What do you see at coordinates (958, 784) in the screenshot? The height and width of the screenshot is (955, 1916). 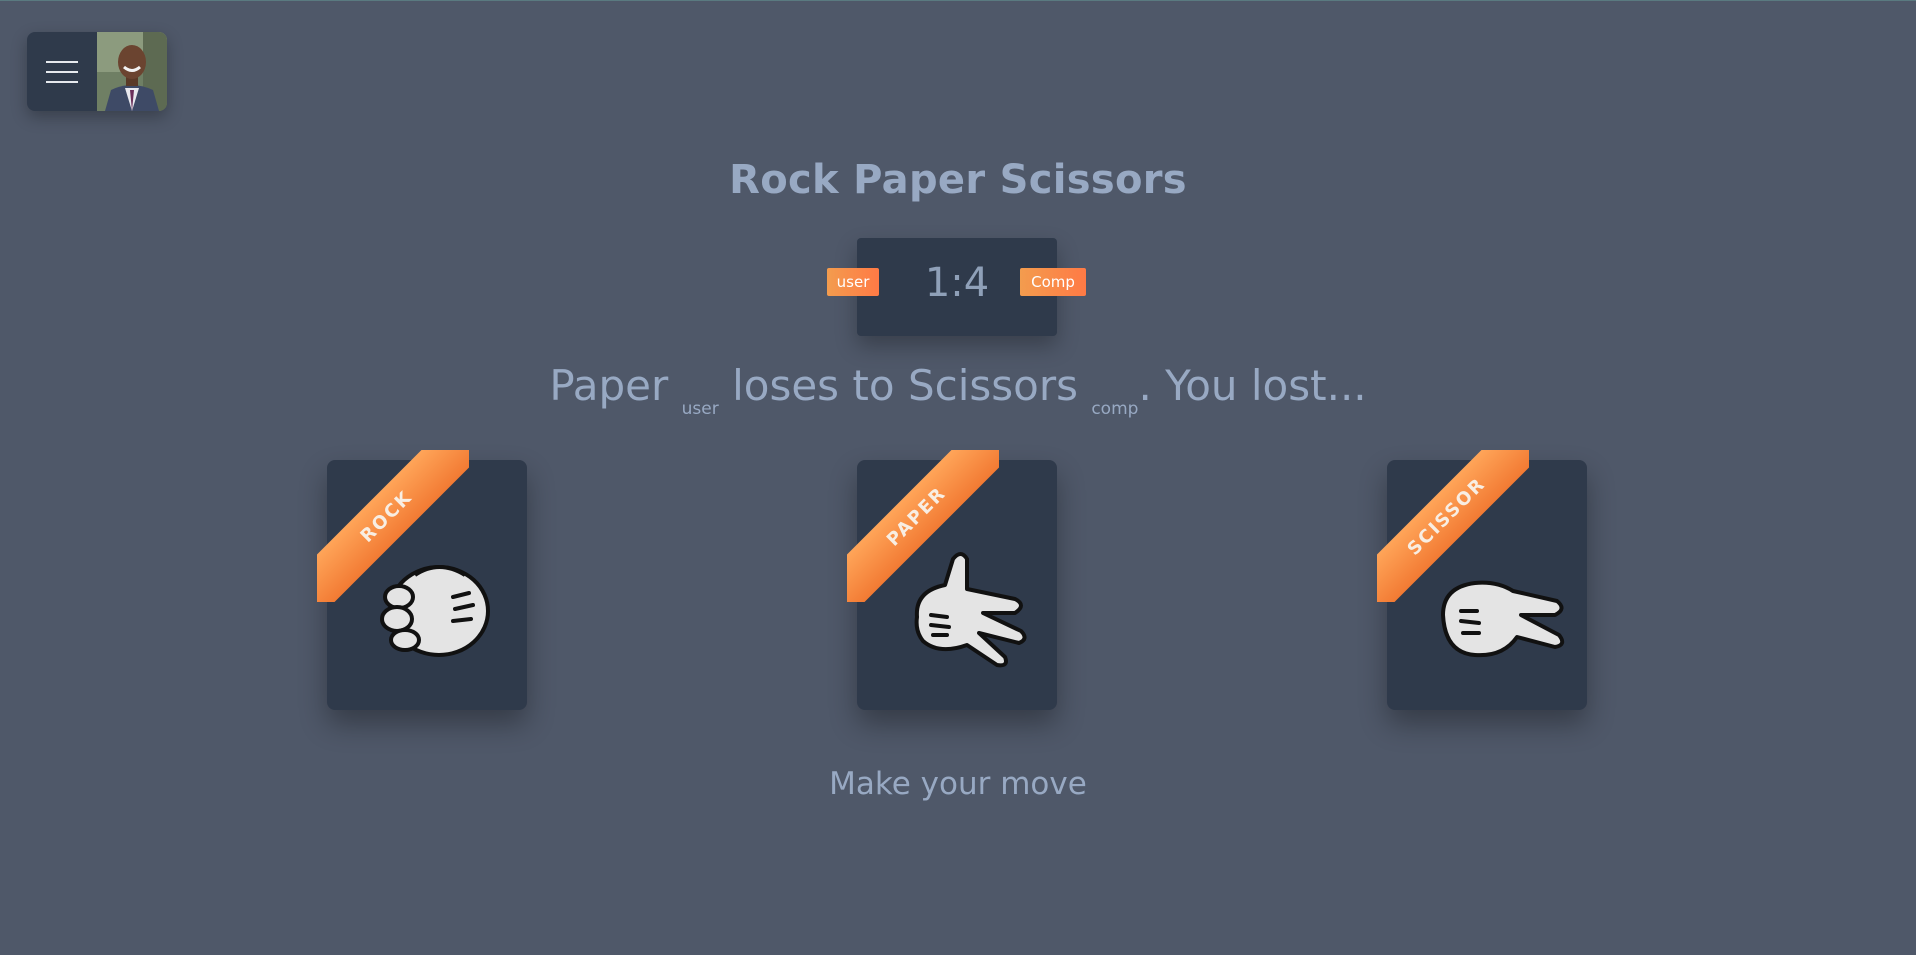 I see `make-move-prompt: Make your move` at bounding box center [958, 784].